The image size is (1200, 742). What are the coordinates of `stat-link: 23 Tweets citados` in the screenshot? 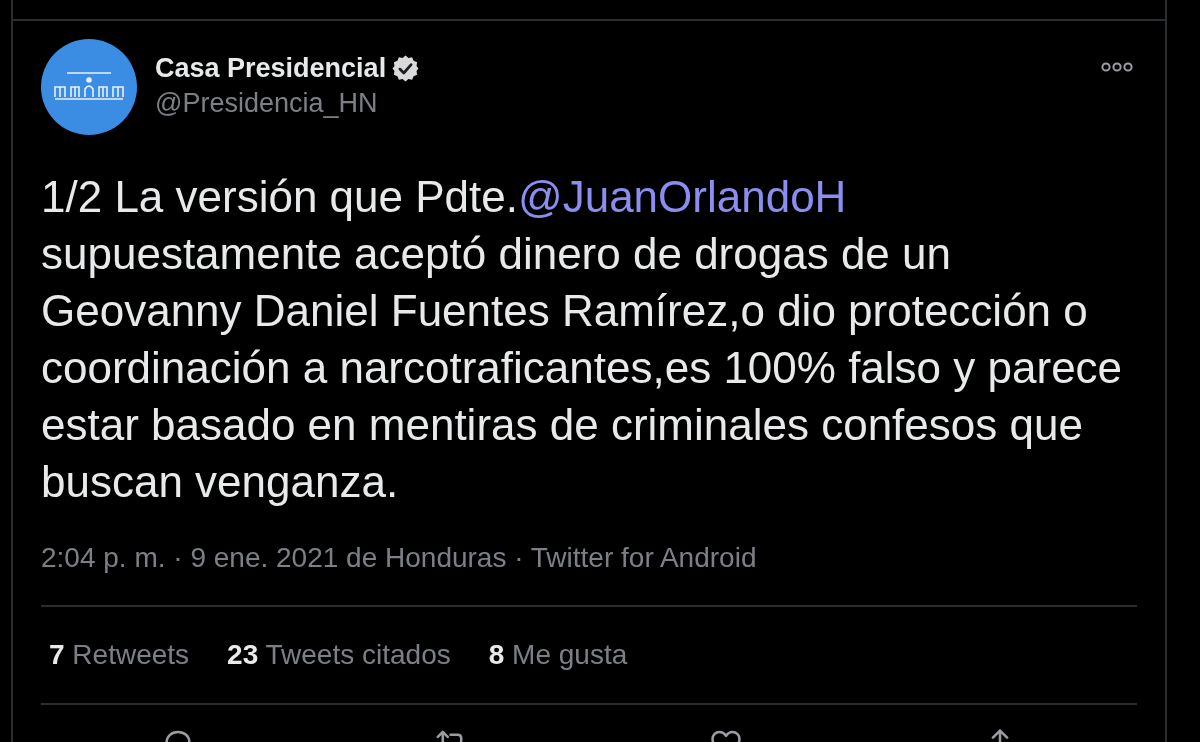 It's located at (339, 655).